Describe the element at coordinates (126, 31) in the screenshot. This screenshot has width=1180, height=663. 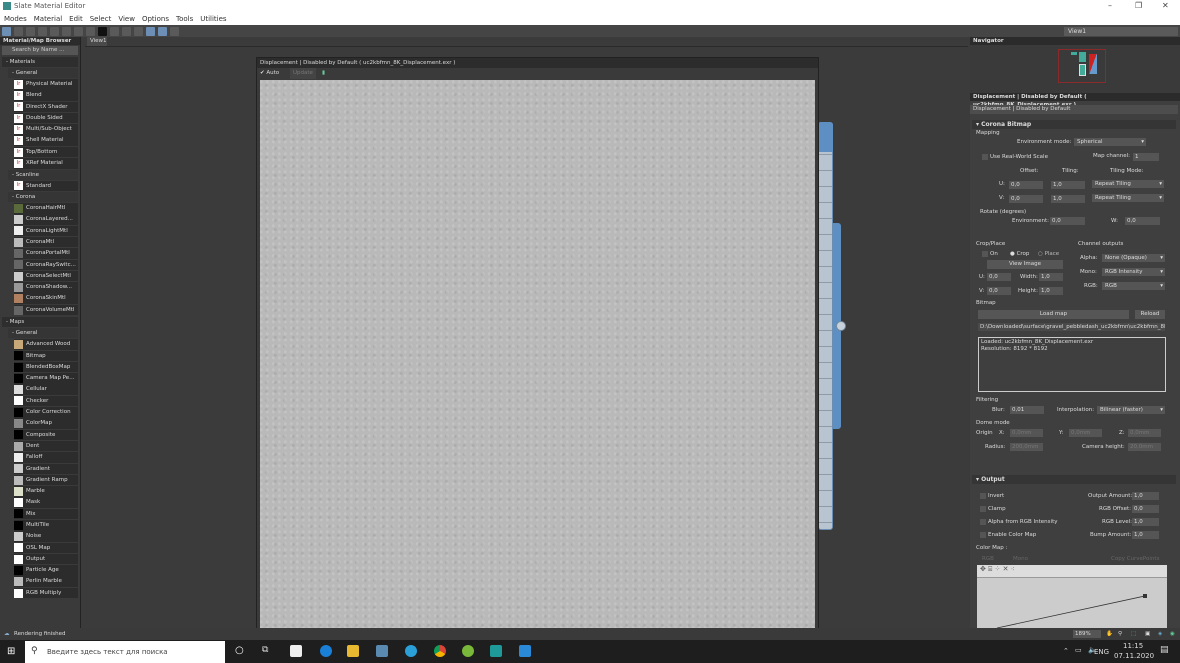
I see `layout-all-icon` at that location.